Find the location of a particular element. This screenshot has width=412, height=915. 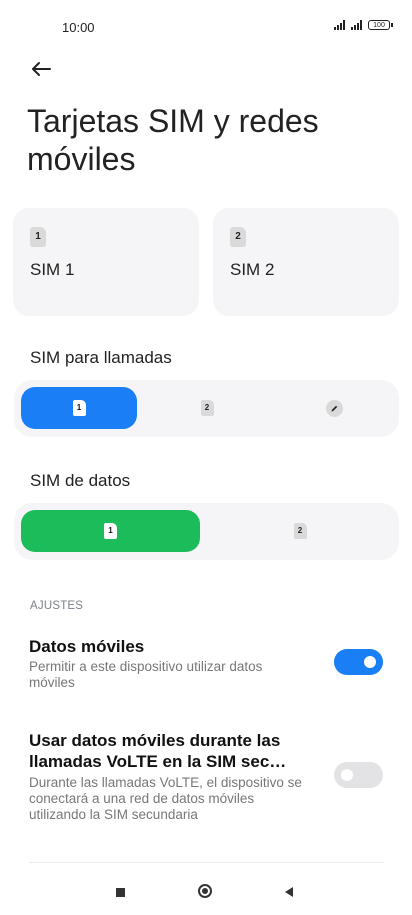

status-icons: 100 is located at coordinates (363, 25).